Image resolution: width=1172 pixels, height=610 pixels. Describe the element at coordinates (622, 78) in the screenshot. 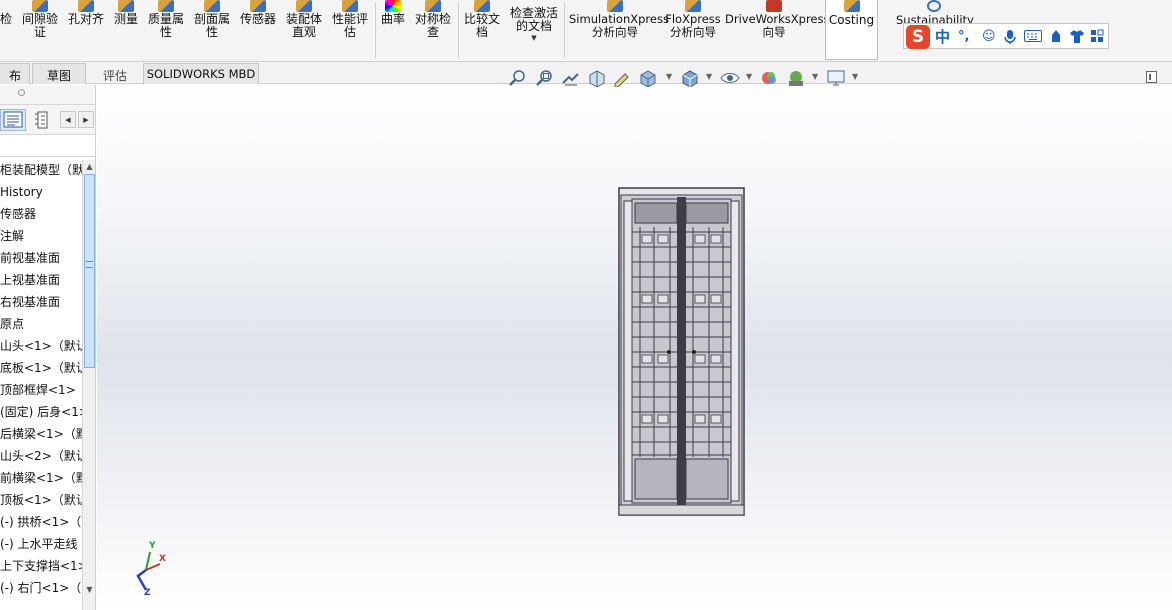

I see `dynamic-annotation-icon` at that location.